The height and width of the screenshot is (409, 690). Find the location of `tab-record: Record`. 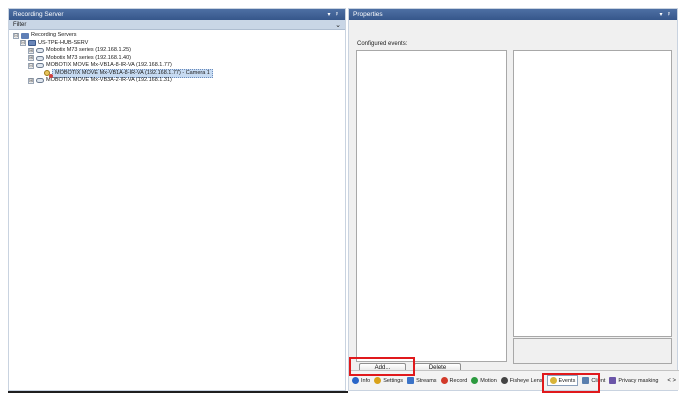

tab-record: Record is located at coordinates (454, 380).